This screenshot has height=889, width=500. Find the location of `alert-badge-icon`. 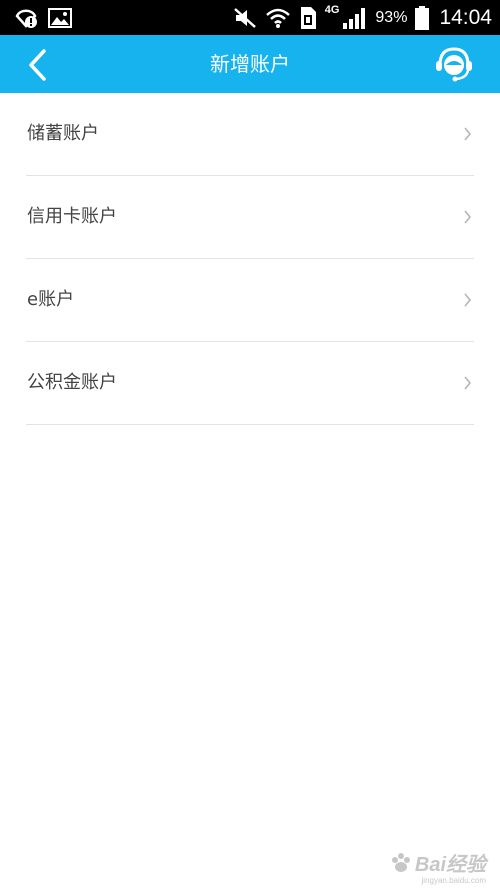

alert-badge-icon is located at coordinates (26, 18).